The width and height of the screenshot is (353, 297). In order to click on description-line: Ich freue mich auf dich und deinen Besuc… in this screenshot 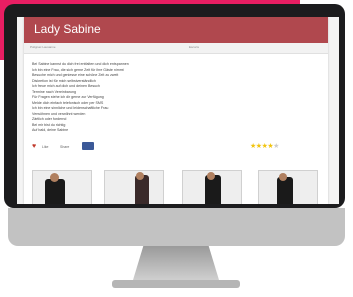, I will do `click(66, 86)`.